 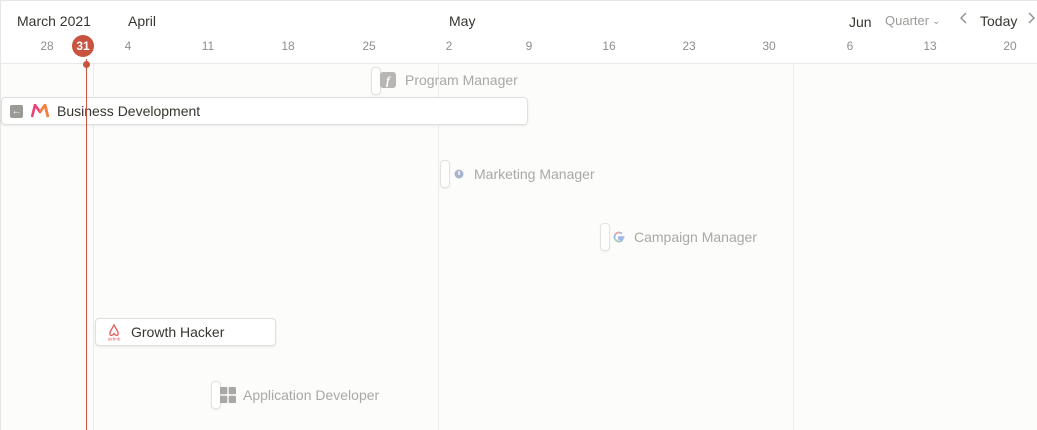 What do you see at coordinates (860, 22) in the screenshot?
I see `month-label-june: Jun` at bounding box center [860, 22].